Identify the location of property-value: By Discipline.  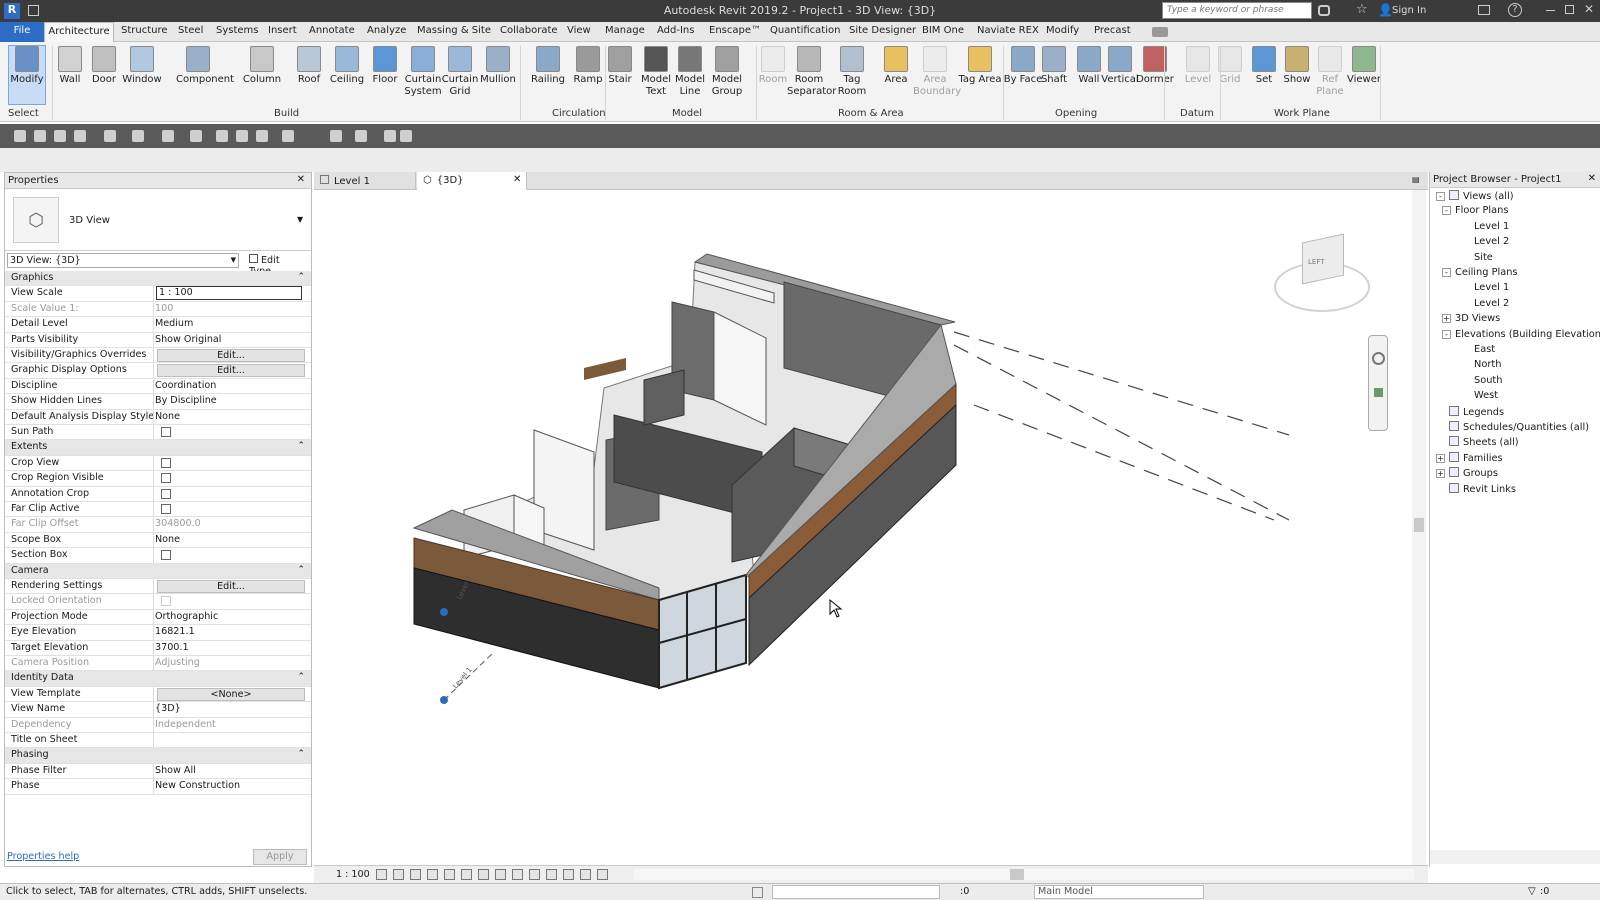
(186, 400).